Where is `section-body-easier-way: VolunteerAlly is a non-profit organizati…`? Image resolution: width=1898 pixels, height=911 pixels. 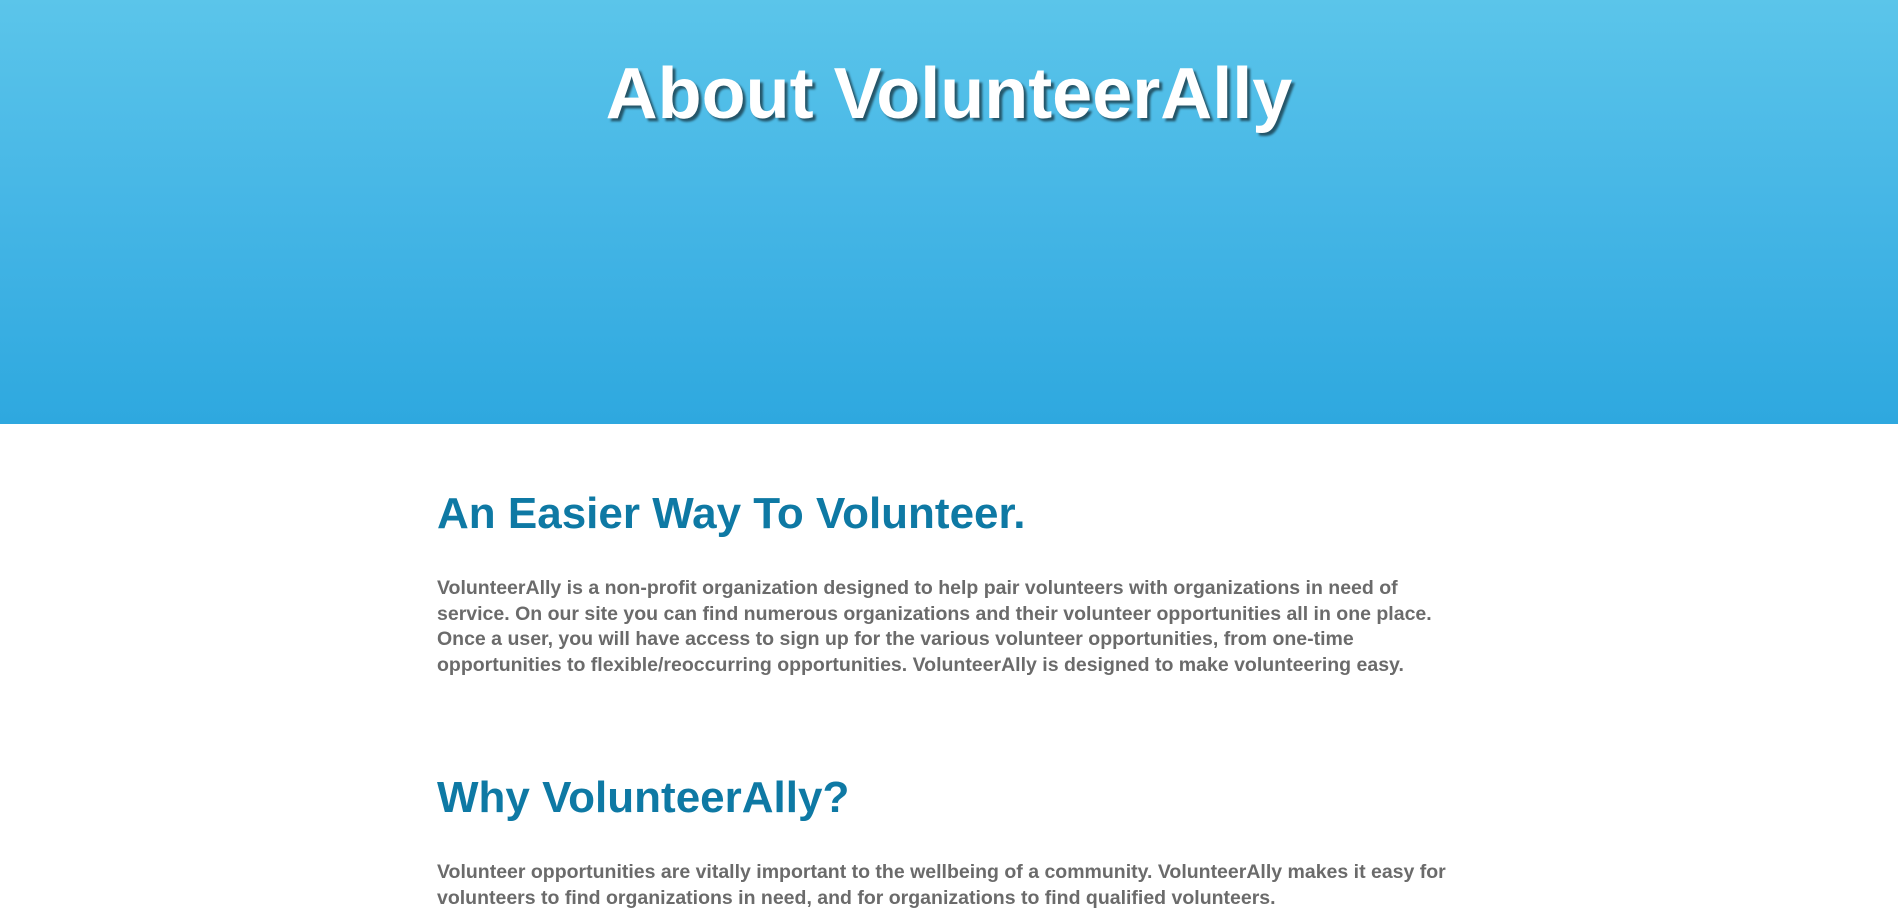 section-body-easier-way: VolunteerAlly is a non-profit organizati… is located at coordinates (934, 627).